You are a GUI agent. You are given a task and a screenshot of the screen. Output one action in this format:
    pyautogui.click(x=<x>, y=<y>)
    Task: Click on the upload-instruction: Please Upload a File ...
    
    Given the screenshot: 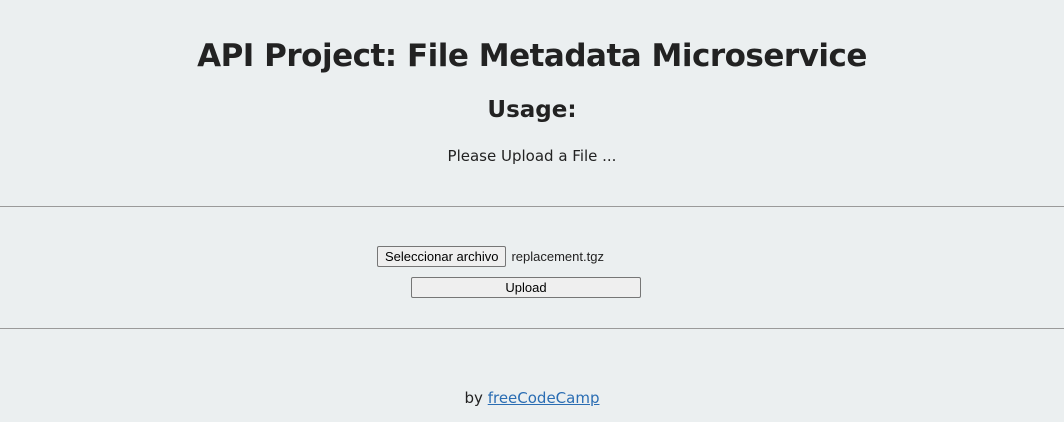 What is the action you would take?
    pyautogui.click(x=532, y=156)
    